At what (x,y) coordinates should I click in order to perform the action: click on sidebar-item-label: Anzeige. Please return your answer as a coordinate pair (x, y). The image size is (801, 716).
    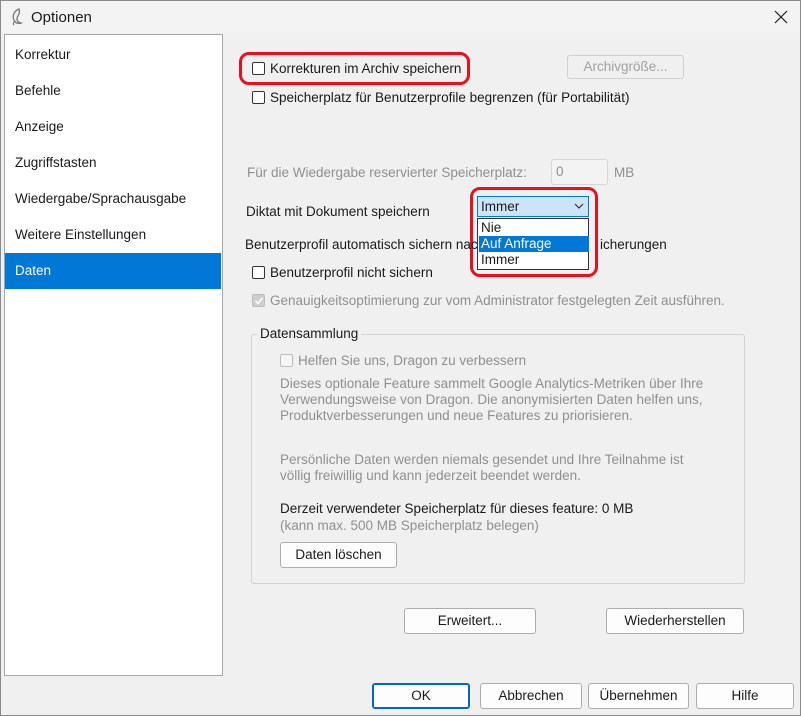
    Looking at the image, I should click on (39, 126).